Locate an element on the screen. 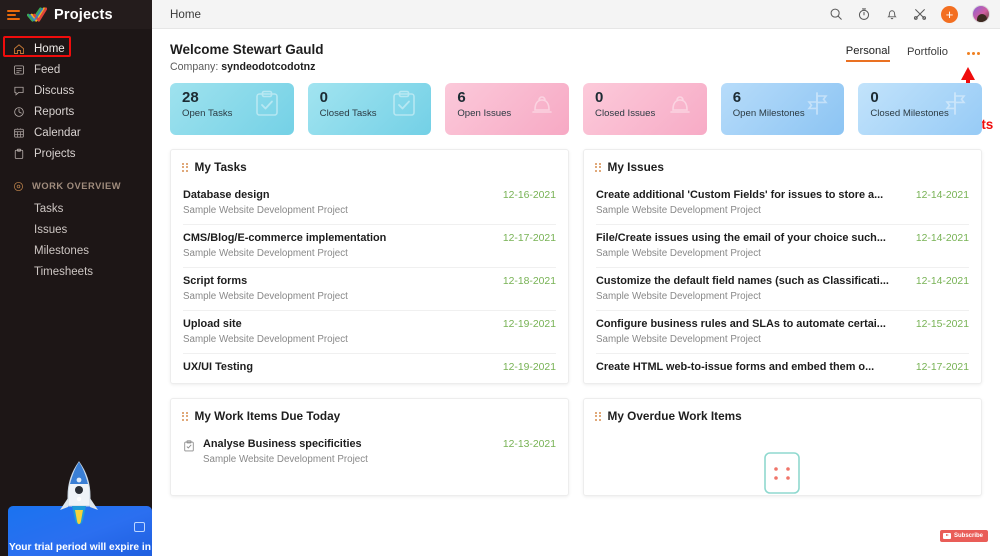 The height and width of the screenshot is (556, 1000). panel-header: My Work Items Due Today is located at coordinates (369, 415).